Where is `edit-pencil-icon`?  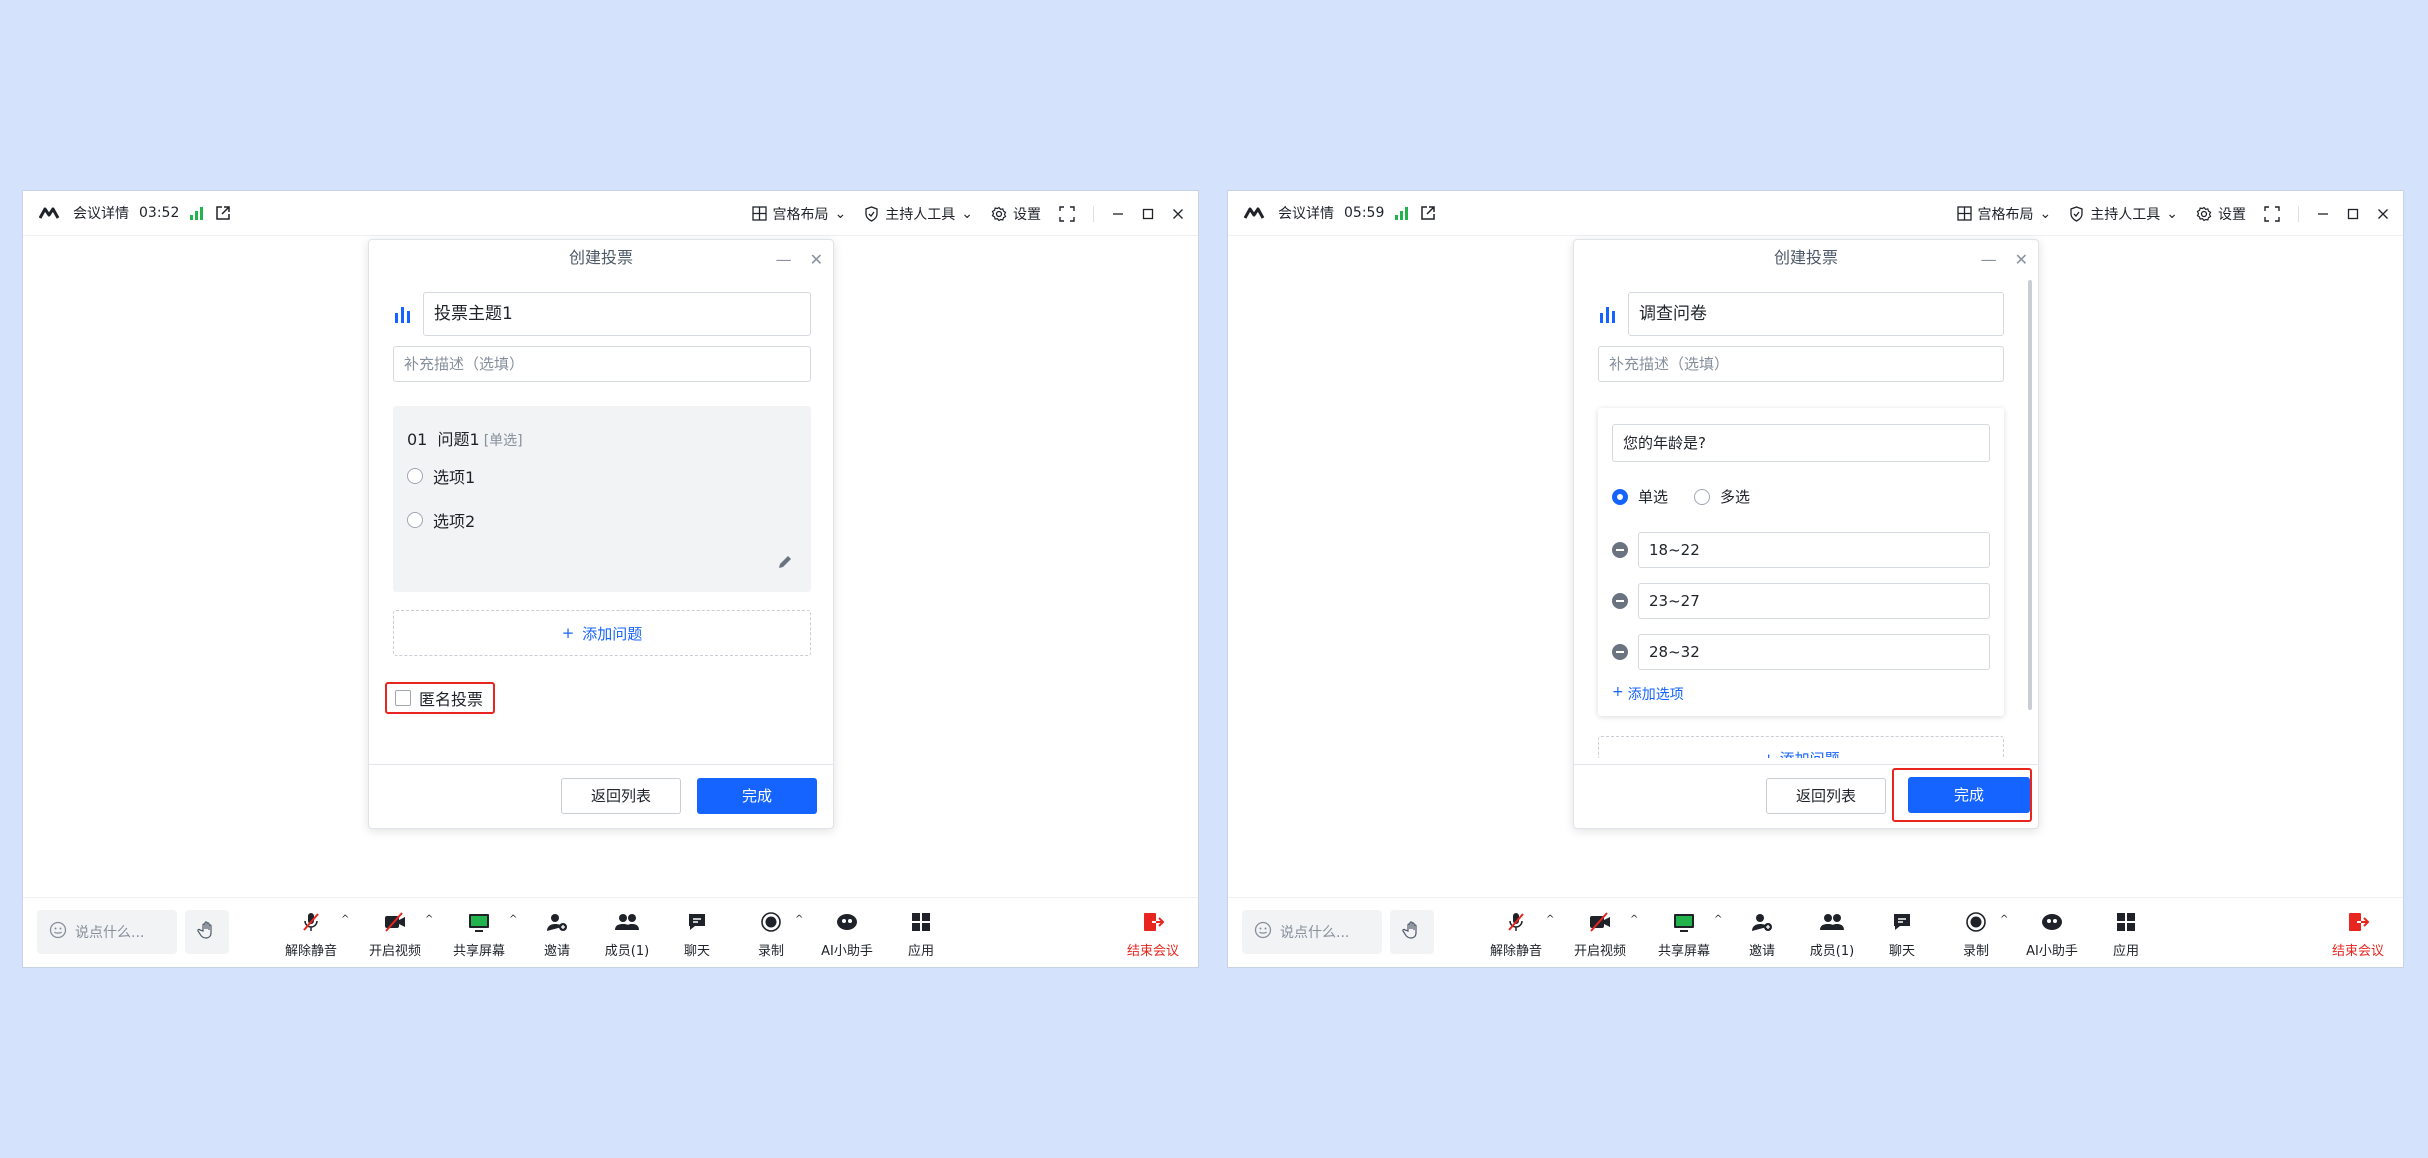
edit-pencil-icon is located at coordinates (785, 564).